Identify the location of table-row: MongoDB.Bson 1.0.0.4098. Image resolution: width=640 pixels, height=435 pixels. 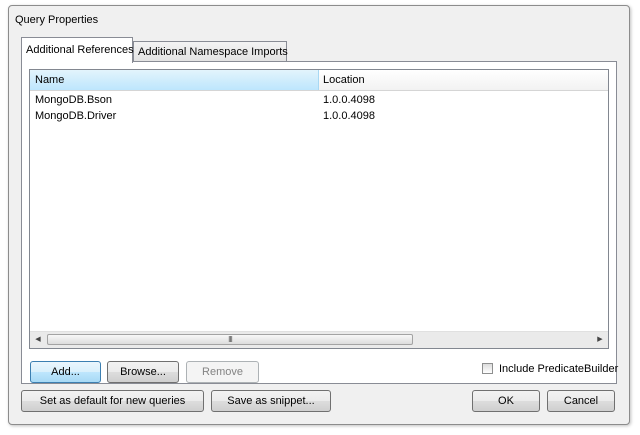
(319, 100).